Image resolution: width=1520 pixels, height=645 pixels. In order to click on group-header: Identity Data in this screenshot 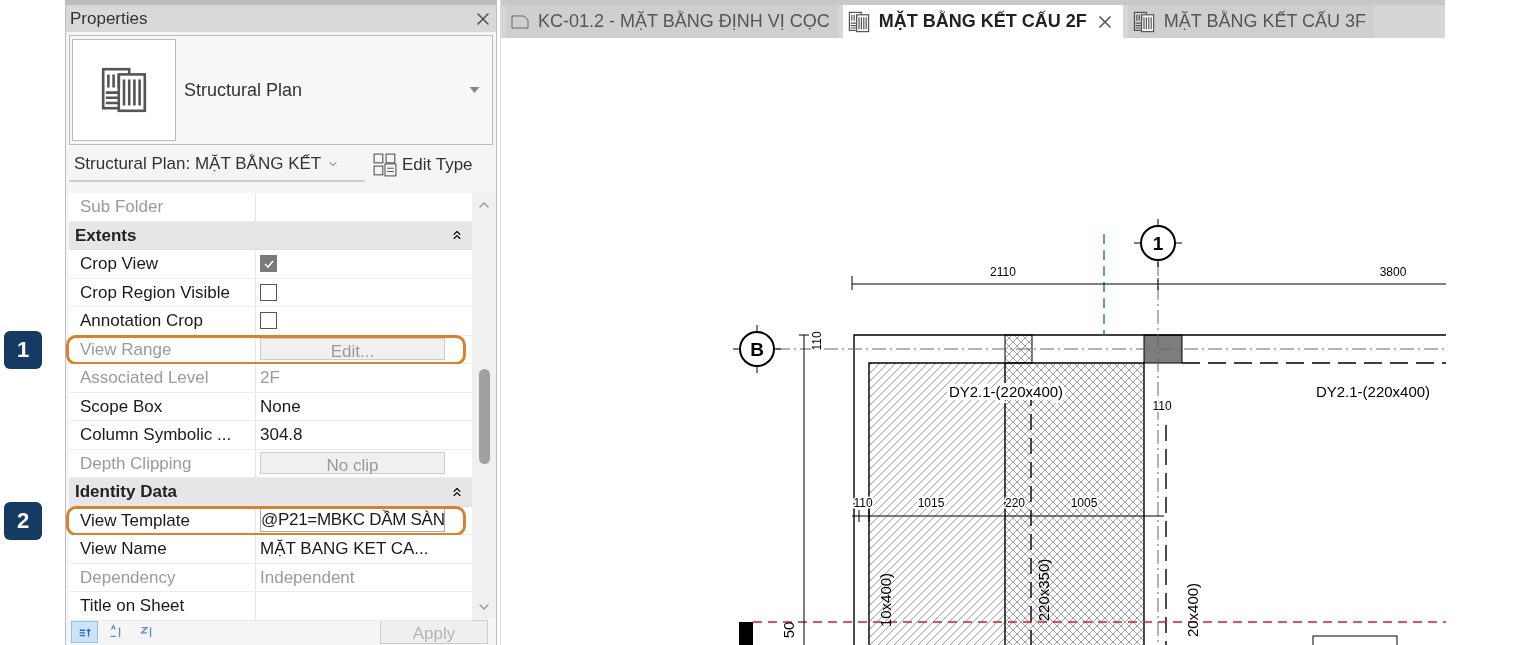, I will do `click(270, 492)`.